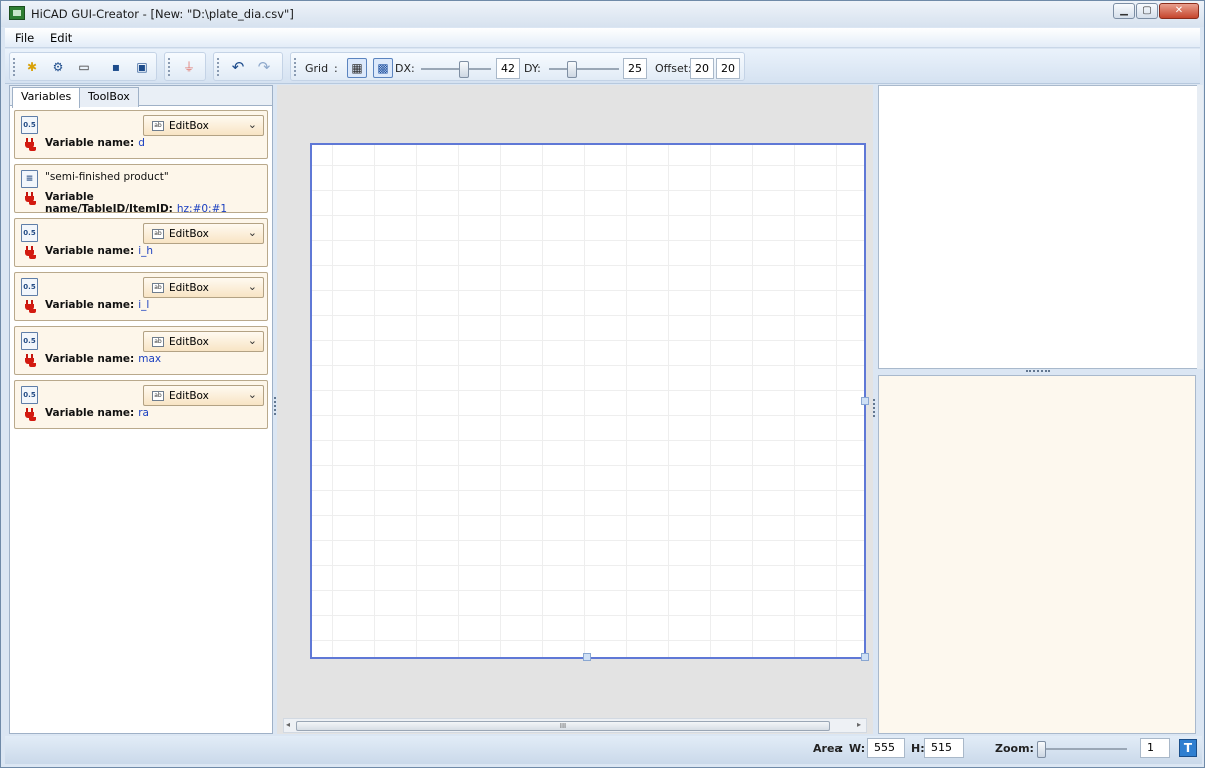  What do you see at coordinates (464, 69) in the screenshot?
I see `dx-slider-thumb` at bounding box center [464, 69].